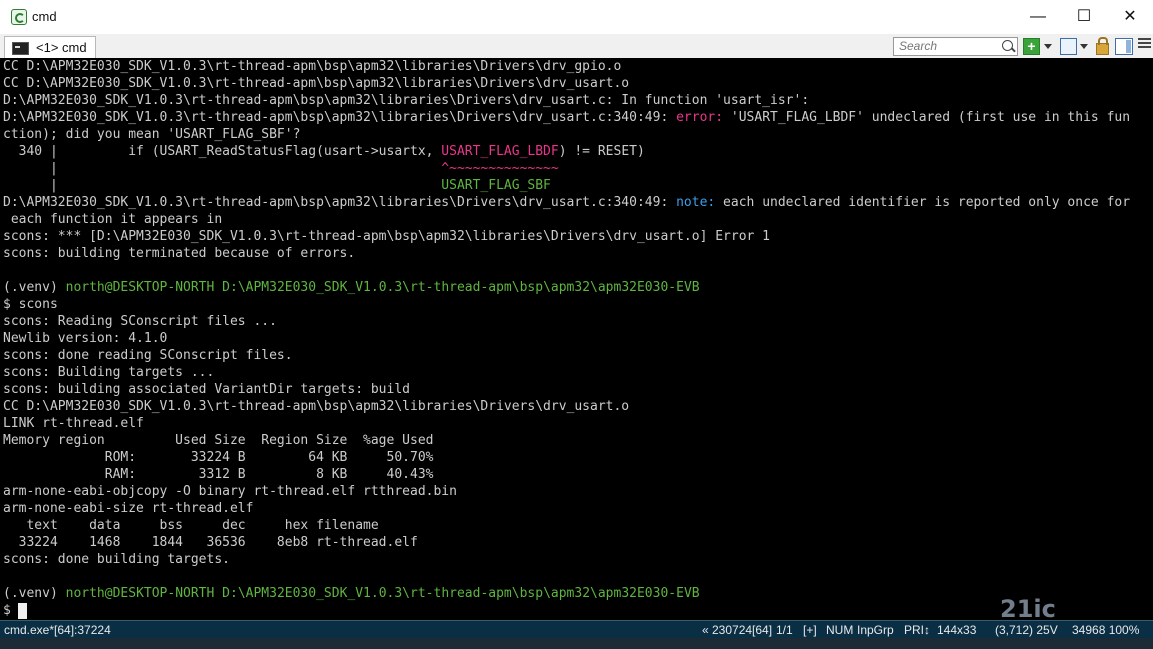 The width and height of the screenshot is (1153, 649). I want to click on watermark-logo: 21ic, so click(1028, 609).